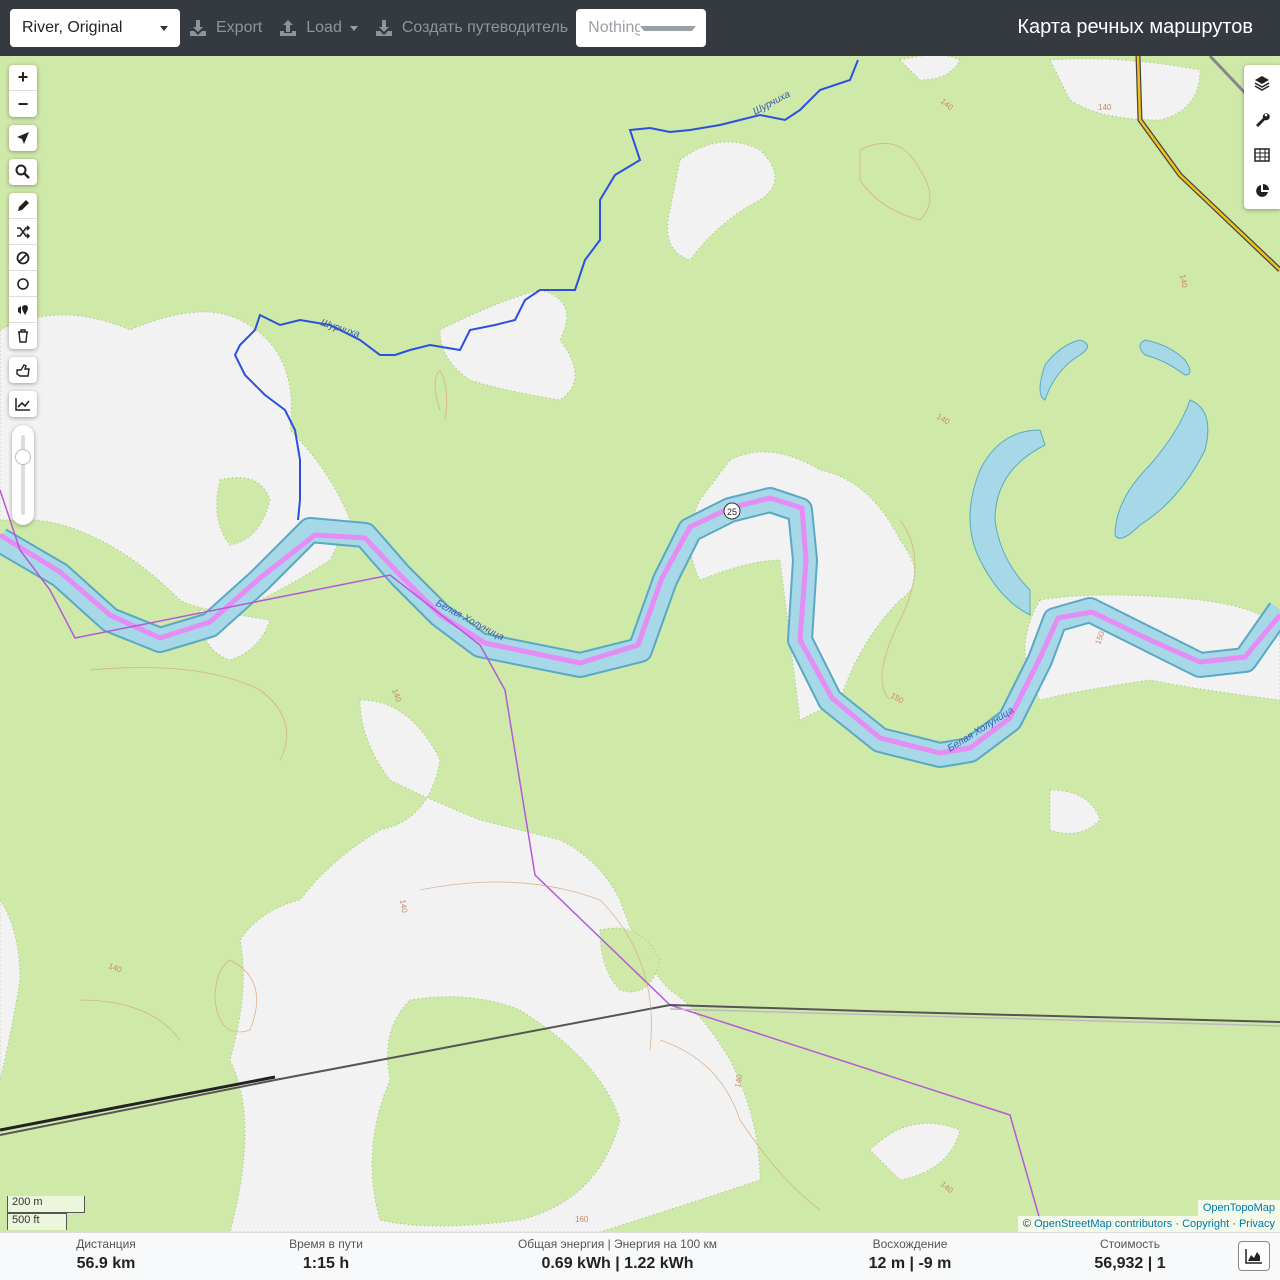  Describe the element at coordinates (239, 27) in the screenshot. I see `export-label: Export` at that location.